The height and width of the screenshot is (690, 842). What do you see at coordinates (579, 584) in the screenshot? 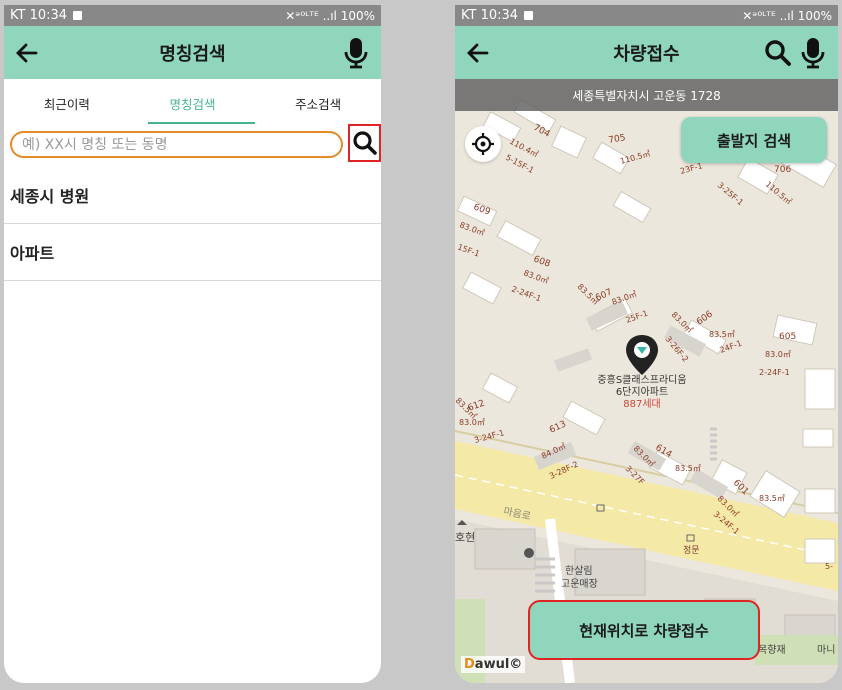
I see `place-label: 고운매장` at bounding box center [579, 584].